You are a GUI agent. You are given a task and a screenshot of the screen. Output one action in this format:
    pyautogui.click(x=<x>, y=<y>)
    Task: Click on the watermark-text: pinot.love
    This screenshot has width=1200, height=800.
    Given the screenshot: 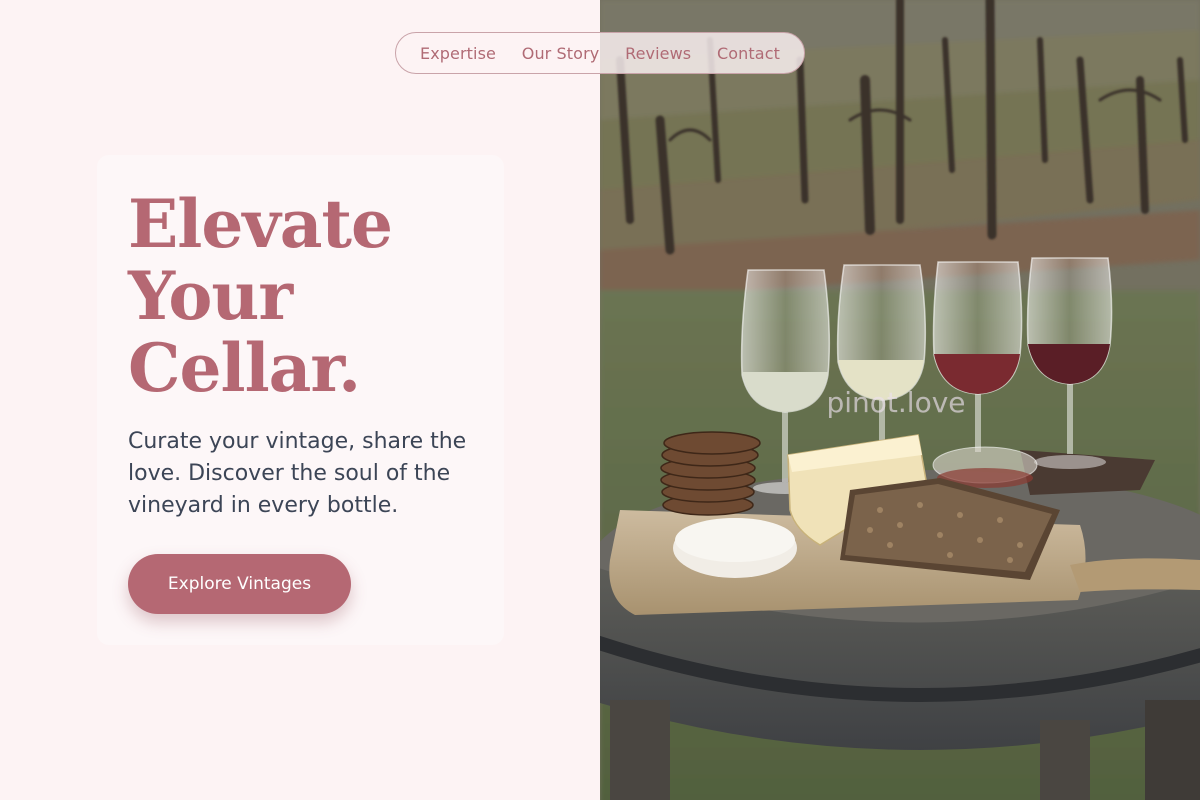 What is the action you would take?
    pyautogui.click(x=895, y=402)
    